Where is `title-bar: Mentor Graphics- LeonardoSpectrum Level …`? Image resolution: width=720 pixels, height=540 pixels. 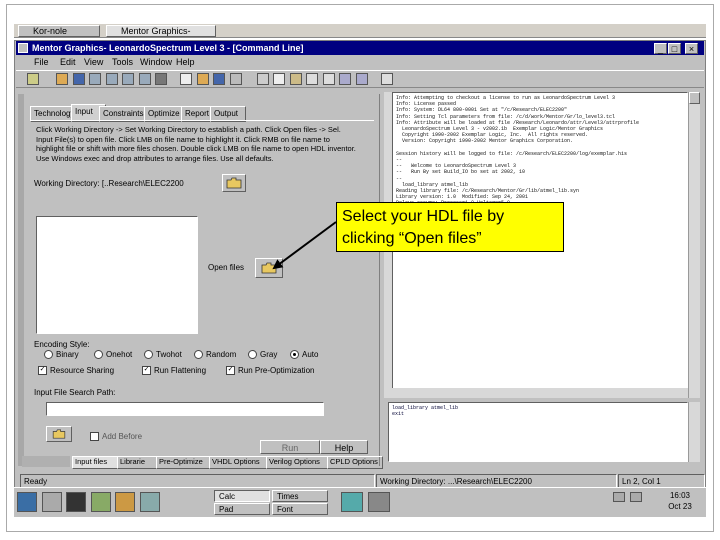
title-bar: Mentor Graphics- LeonardoSpectrum Level … is located at coordinates (360, 48).